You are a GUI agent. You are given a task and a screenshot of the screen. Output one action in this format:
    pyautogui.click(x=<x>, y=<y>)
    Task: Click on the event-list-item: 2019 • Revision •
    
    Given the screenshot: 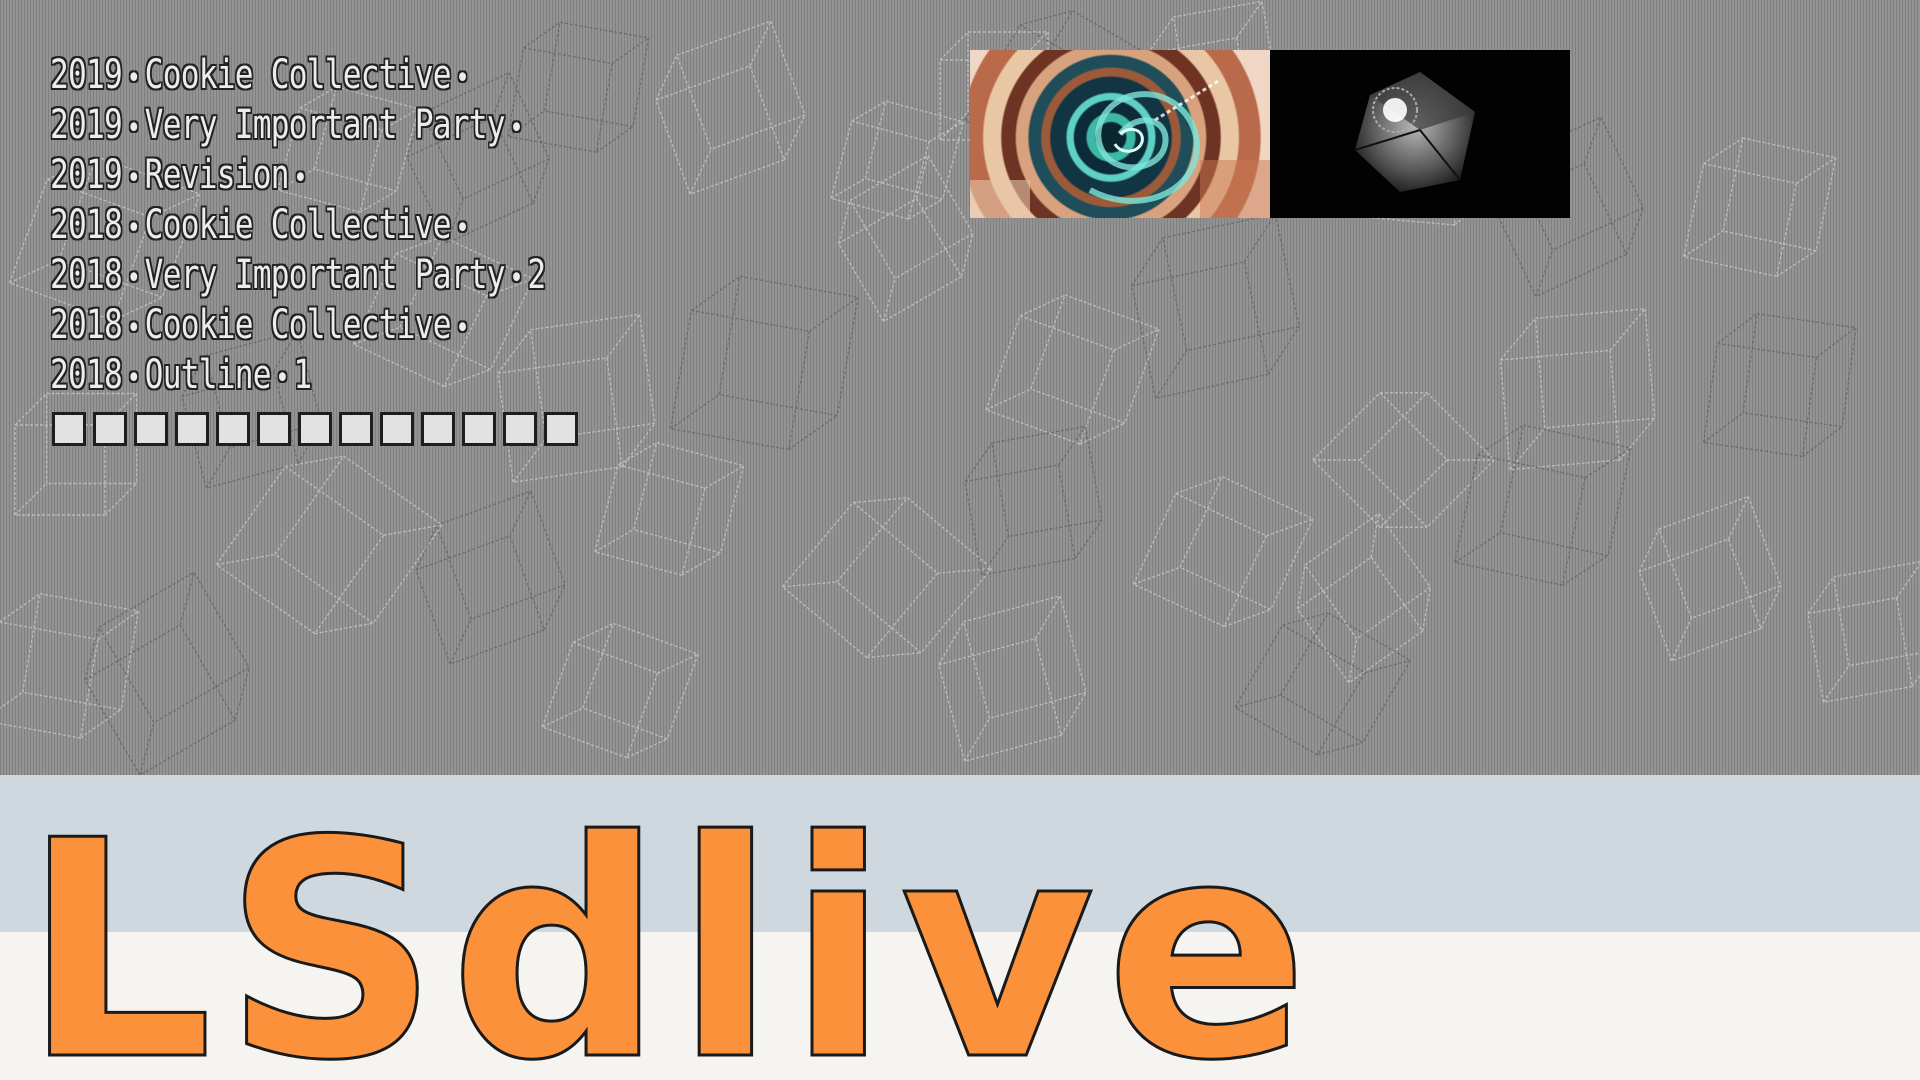 What is the action you would take?
    pyautogui.click(x=297, y=175)
    